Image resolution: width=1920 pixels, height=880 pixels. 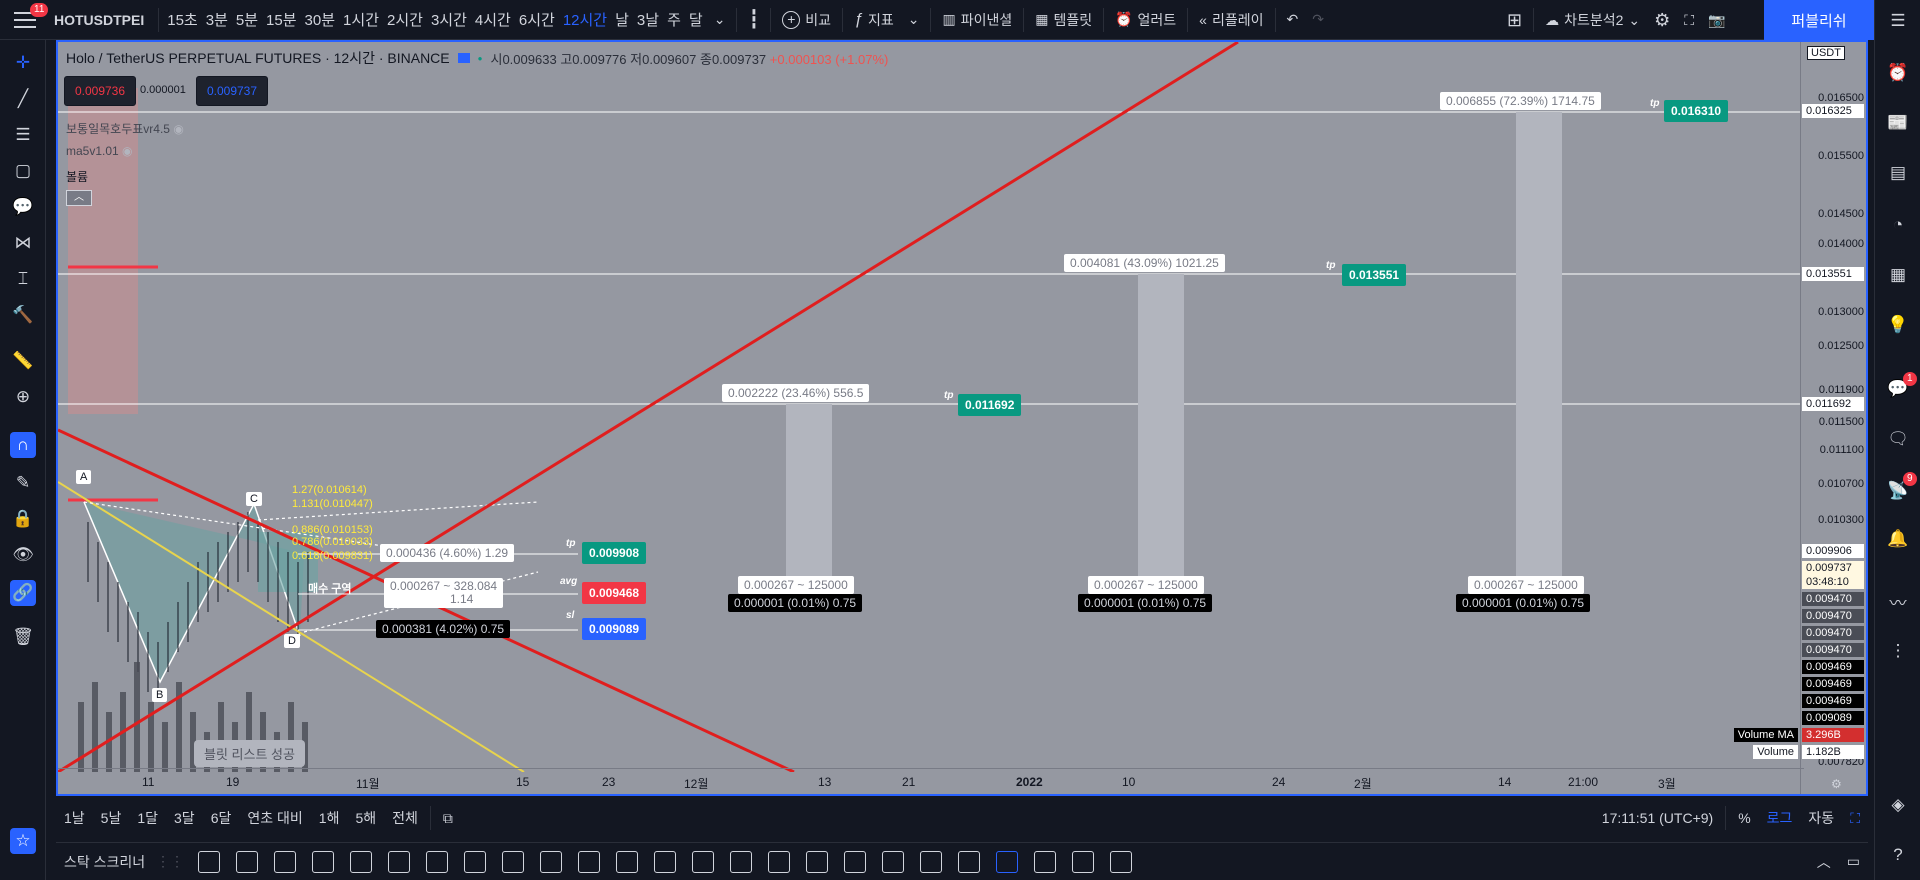 I want to click on tp2-tag: 0.013551, so click(x=1374, y=275).